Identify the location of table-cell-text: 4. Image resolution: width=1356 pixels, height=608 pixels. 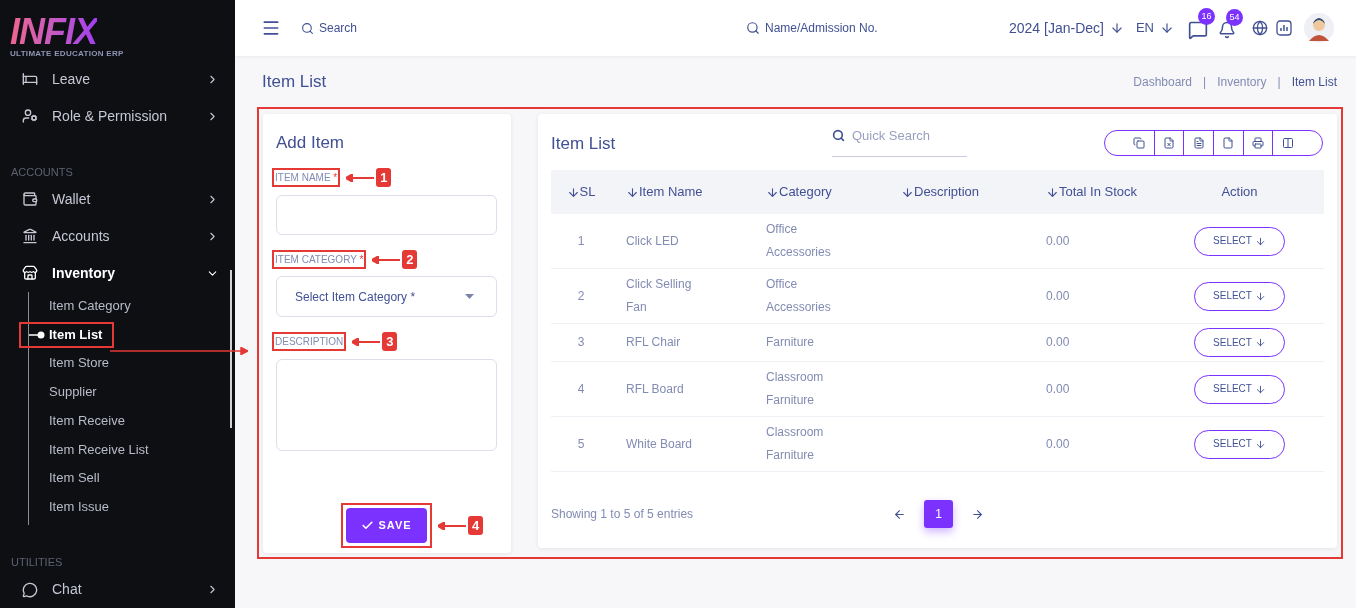
(581, 389).